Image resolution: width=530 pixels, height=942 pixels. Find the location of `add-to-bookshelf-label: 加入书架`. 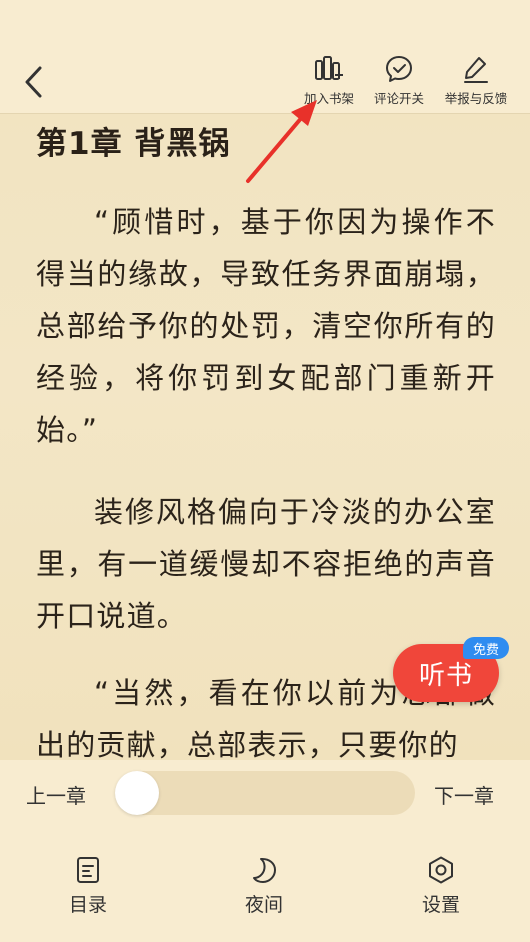

add-to-bookshelf-label: 加入书架 is located at coordinates (328, 98).